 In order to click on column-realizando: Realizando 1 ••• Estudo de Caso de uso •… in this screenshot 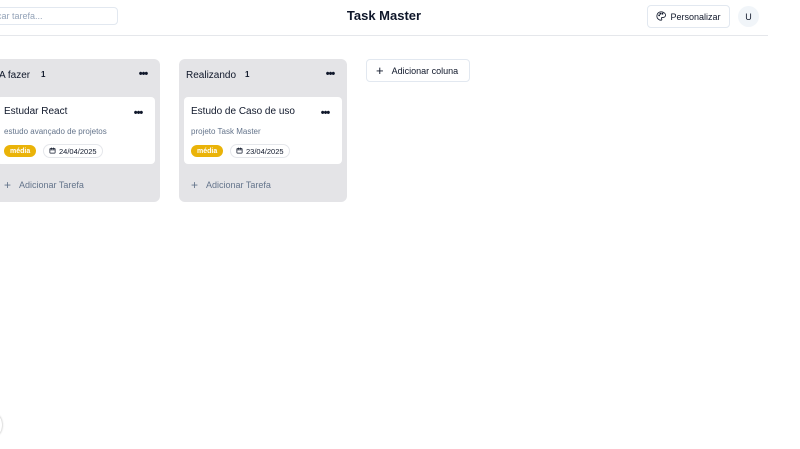, I will do `click(263, 130)`.